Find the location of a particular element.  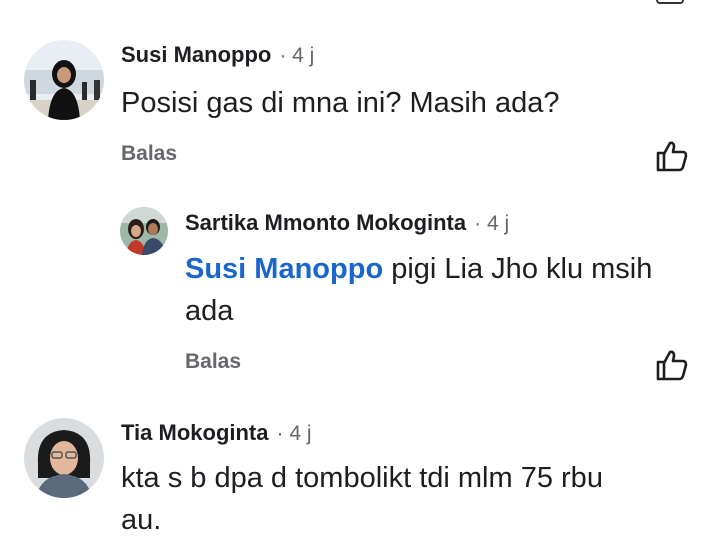

author-name: Sartika Mmonto Mokoginta is located at coordinates (325, 223).